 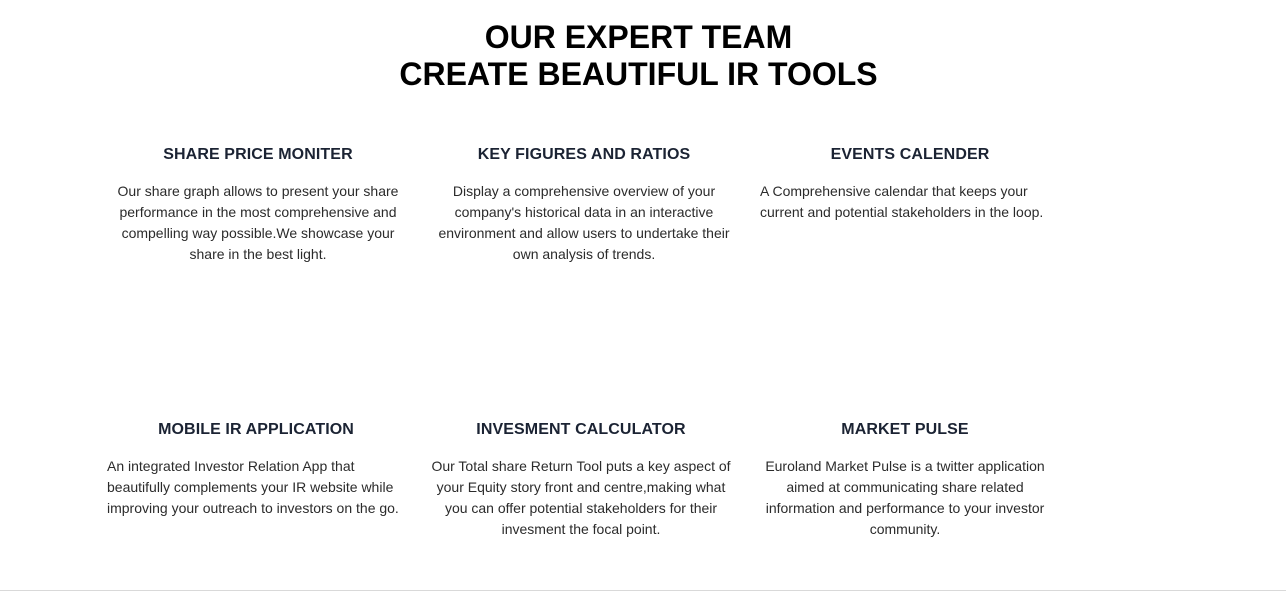 I want to click on tool-title: MARKET PULSE, so click(x=905, y=429).